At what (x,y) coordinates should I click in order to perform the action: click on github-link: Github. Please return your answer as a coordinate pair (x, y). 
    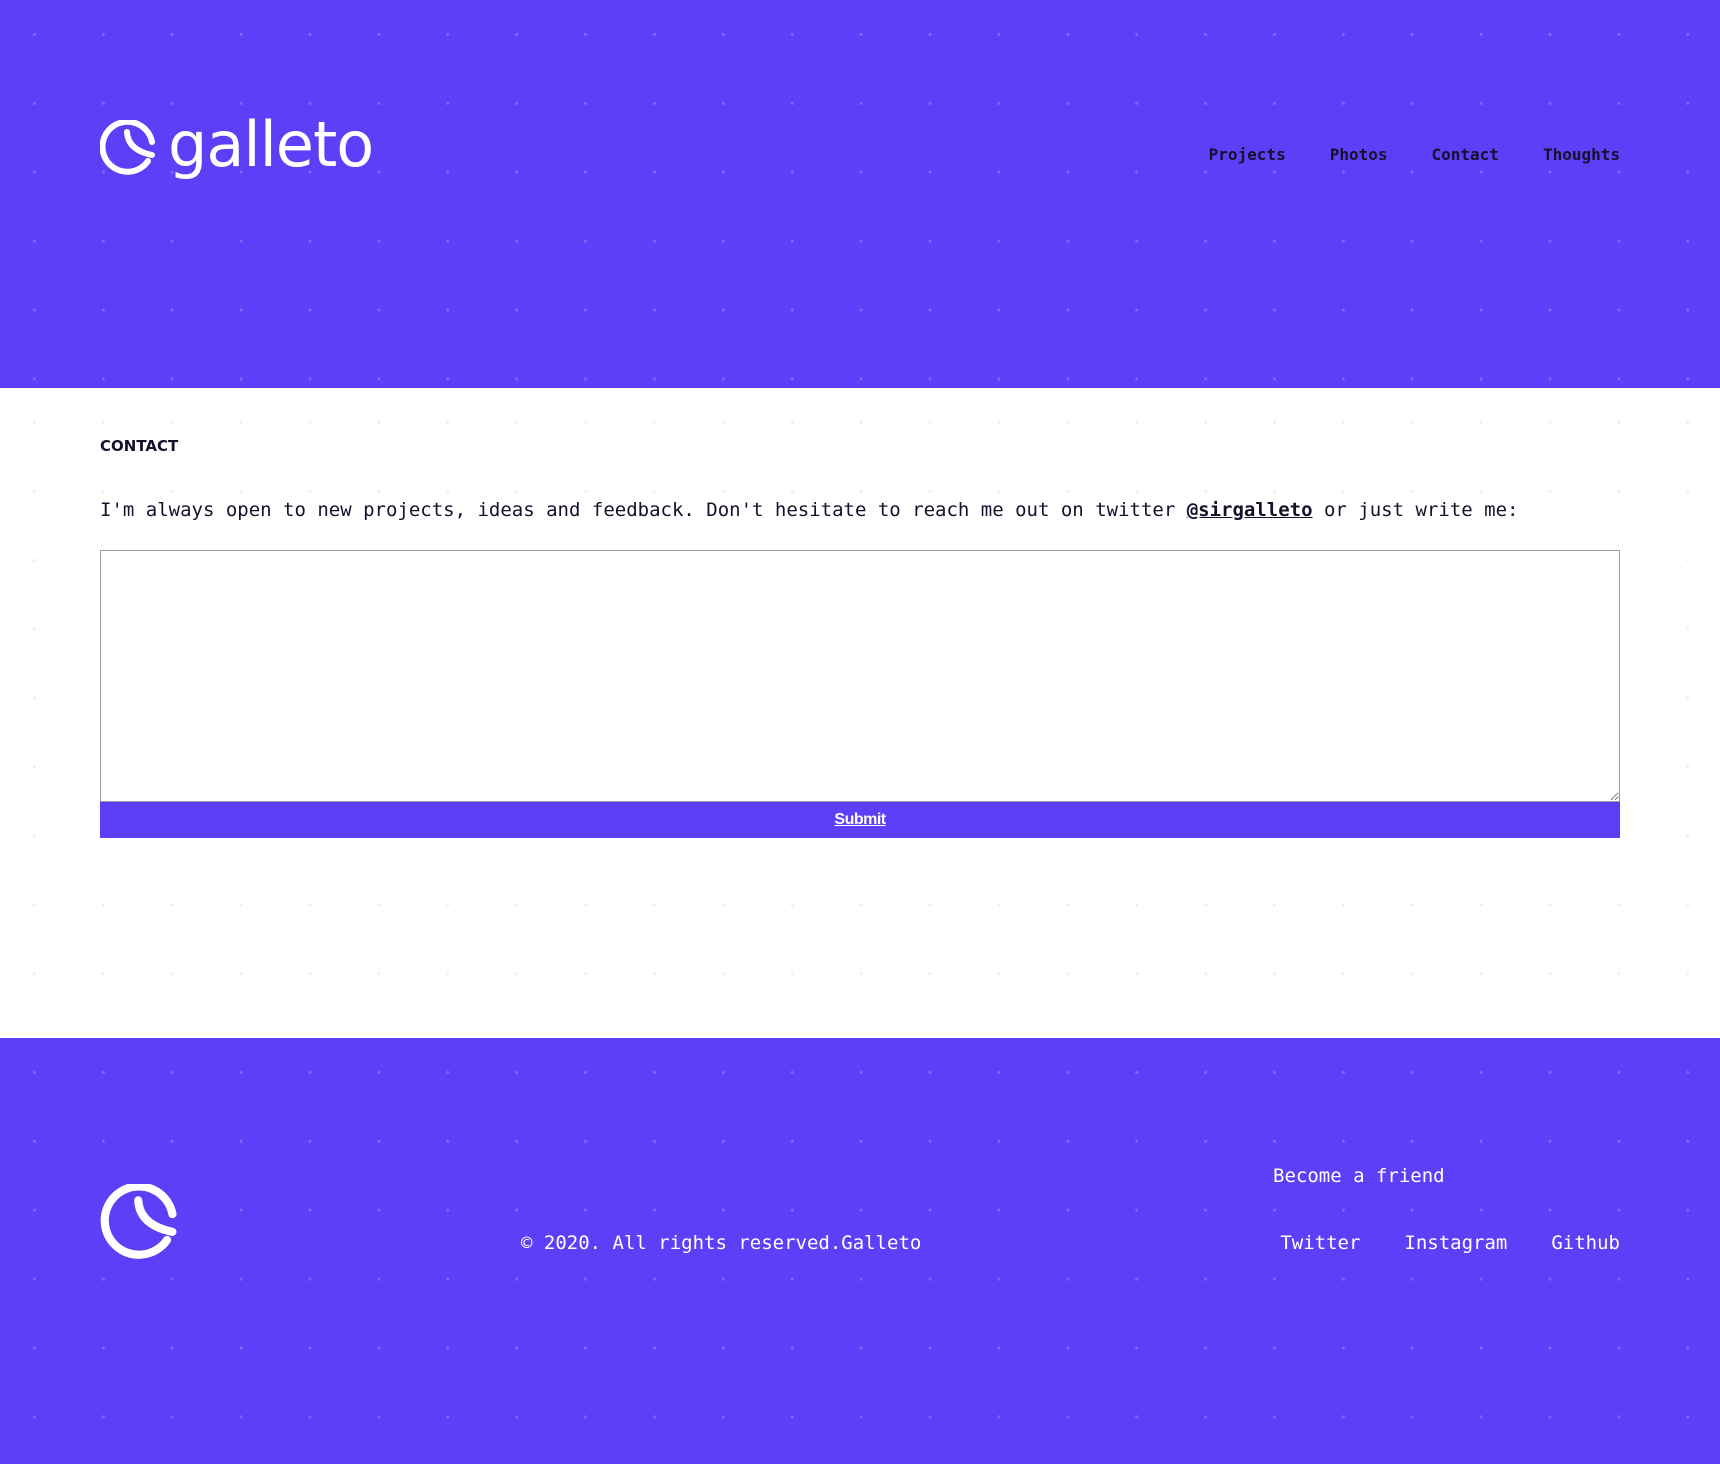
    Looking at the image, I should click on (1585, 1243).